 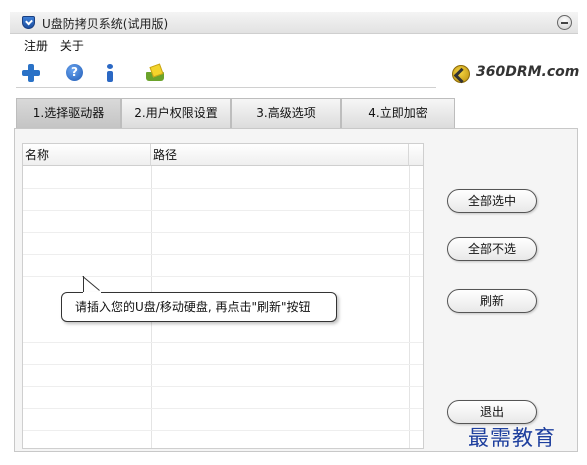 What do you see at coordinates (155, 73) in the screenshot?
I see `tray-icon` at bounding box center [155, 73].